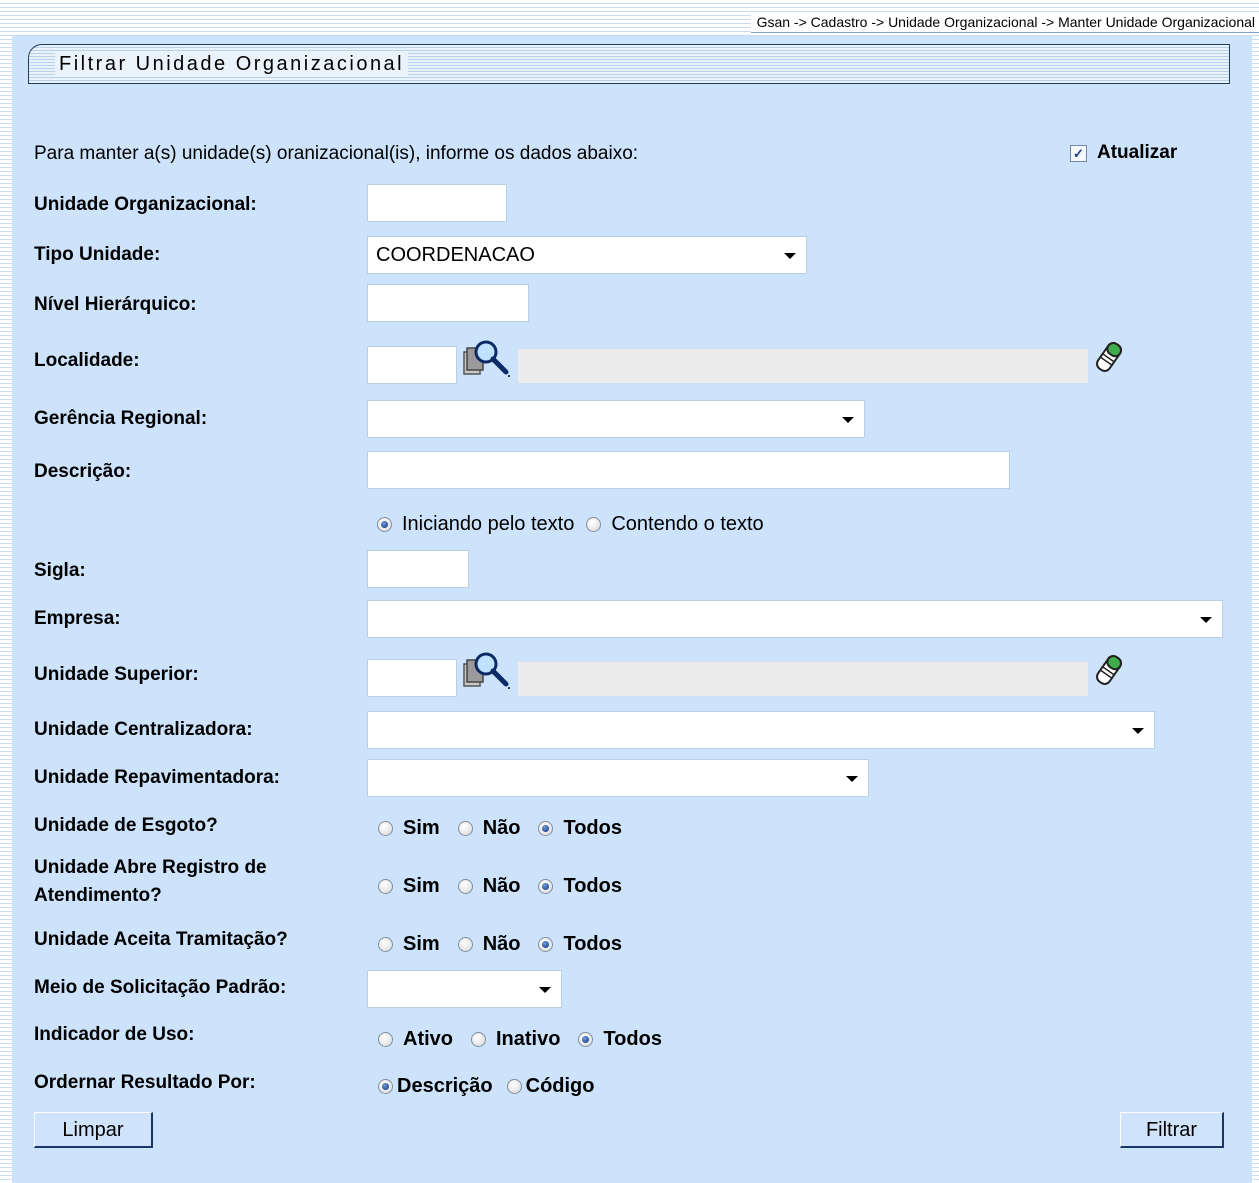 The height and width of the screenshot is (1183, 1259). Describe the element at coordinates (560, 1086) in the screenshot. I see `label-codigo: Código` at that location.